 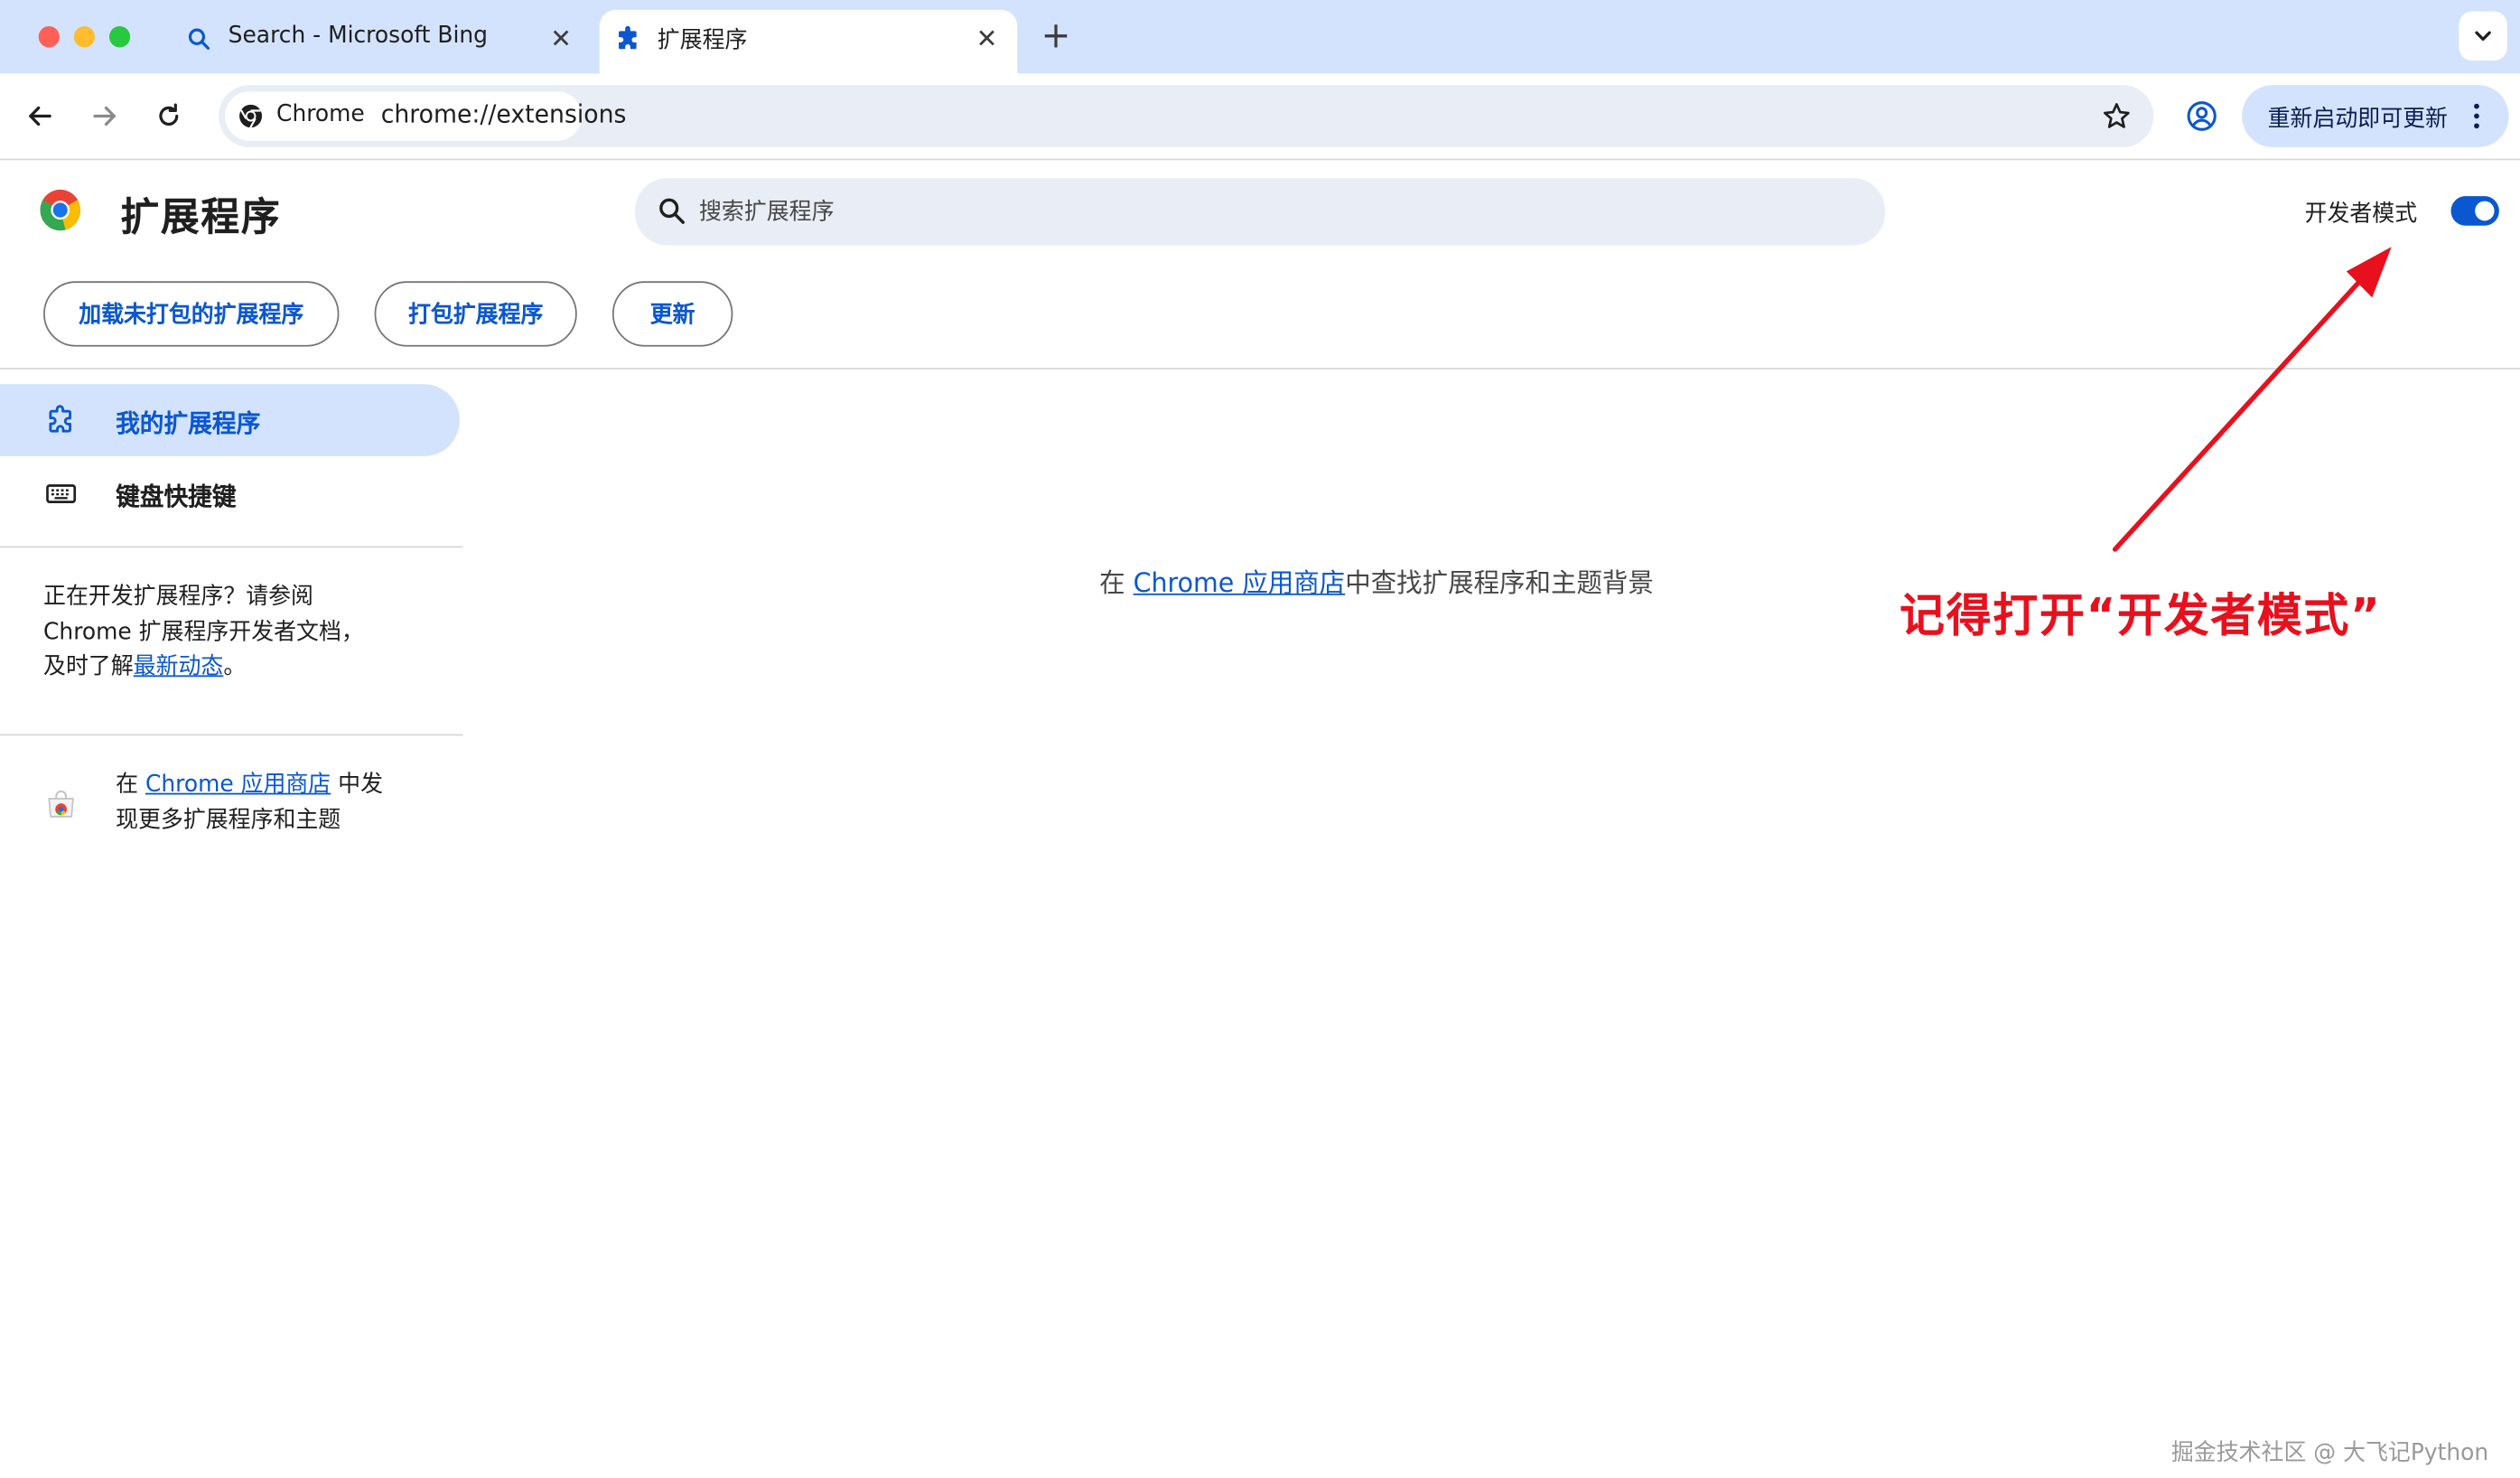 I want to click on star-icon, so click(x=2117, y=116).